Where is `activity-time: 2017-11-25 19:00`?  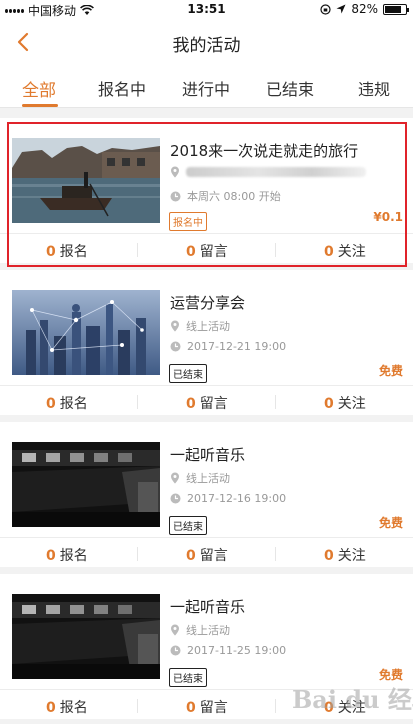
activity-time: 2017-11-25 19:00 is located at coordinates (228, 650).